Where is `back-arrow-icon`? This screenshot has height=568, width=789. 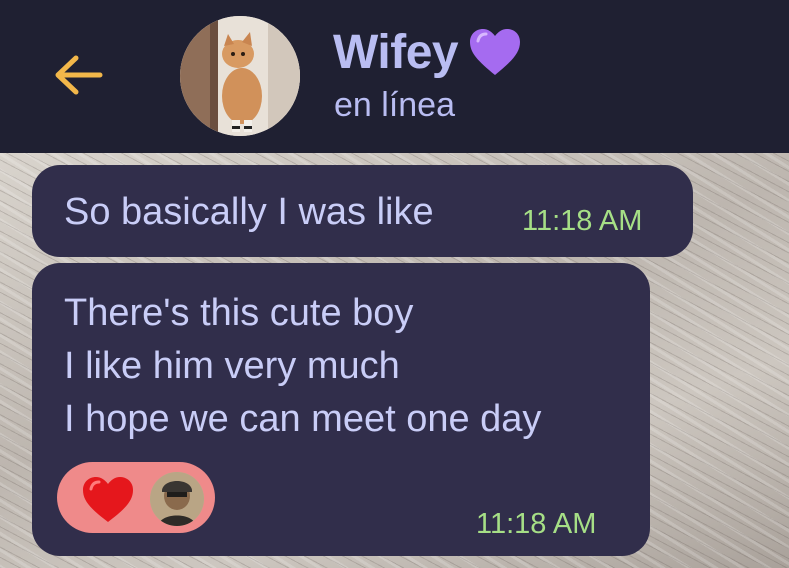
back-arrow-icon is located at coordinates (79, 75).